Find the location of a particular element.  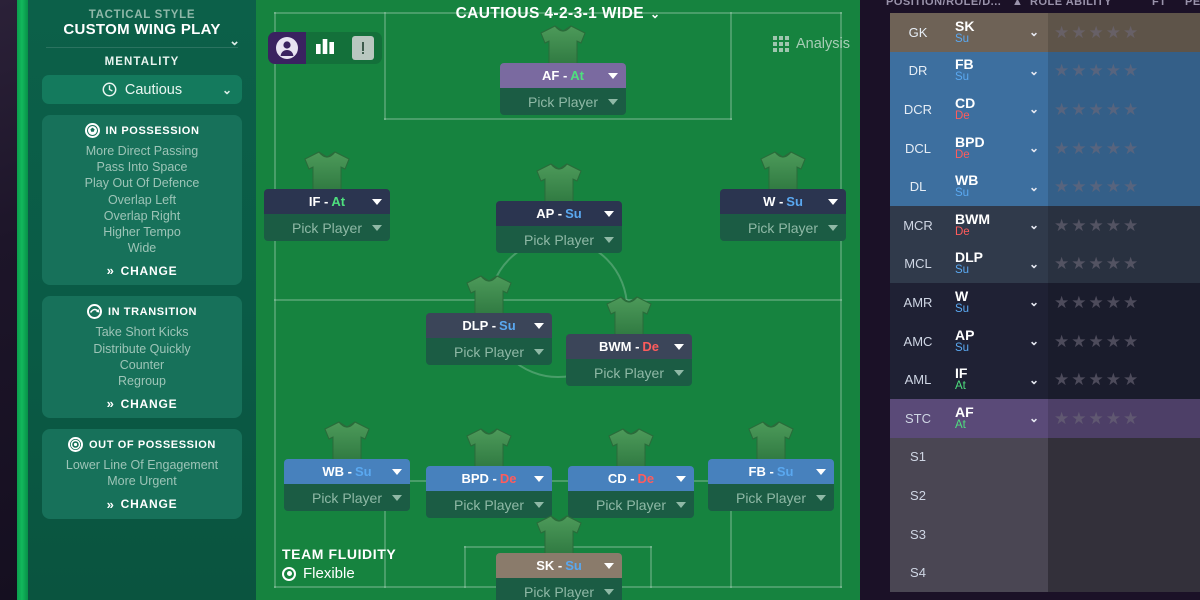

tactical-style-selector: CUSTOM WING PLAY ⌄ is located at coordinates (142, 34).